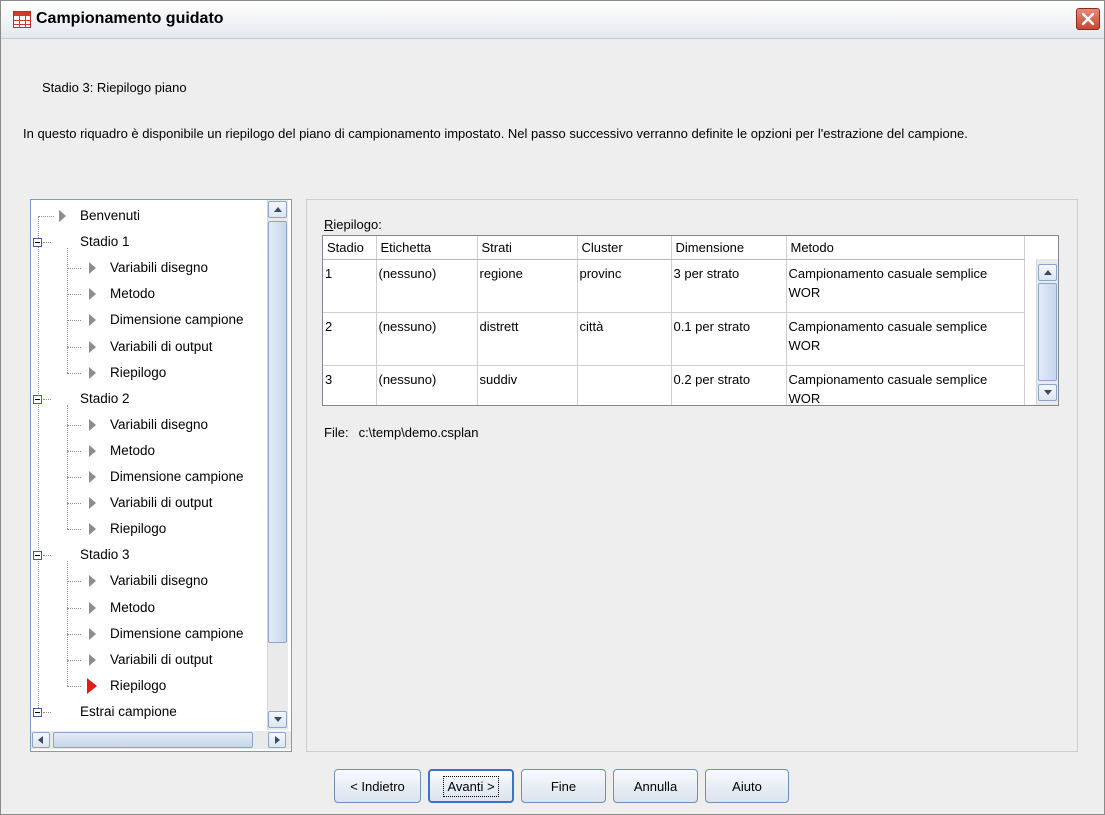 Image resolution: width=1105 pixels, height=815 pixels. Describe the element at coordinates (905, 248) in the screenshot. I see `column-header-metodo: Metodo` at that location.